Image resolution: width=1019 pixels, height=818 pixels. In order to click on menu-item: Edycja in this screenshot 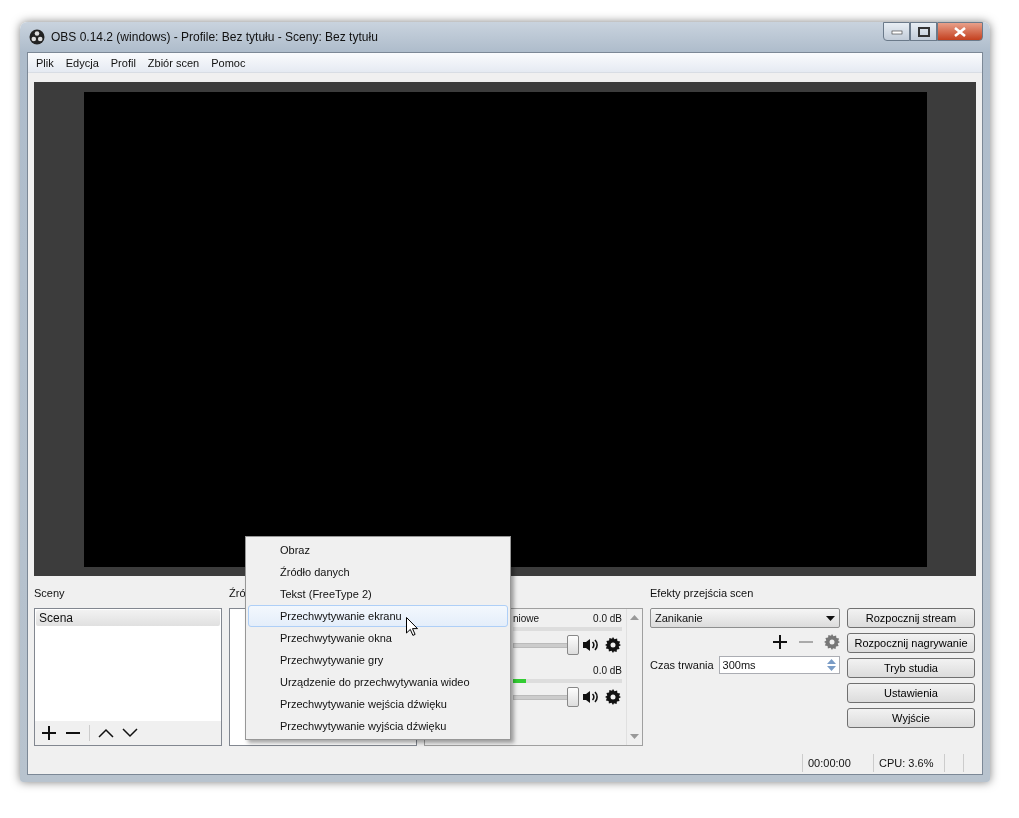, I will do `click(82, 62)`.